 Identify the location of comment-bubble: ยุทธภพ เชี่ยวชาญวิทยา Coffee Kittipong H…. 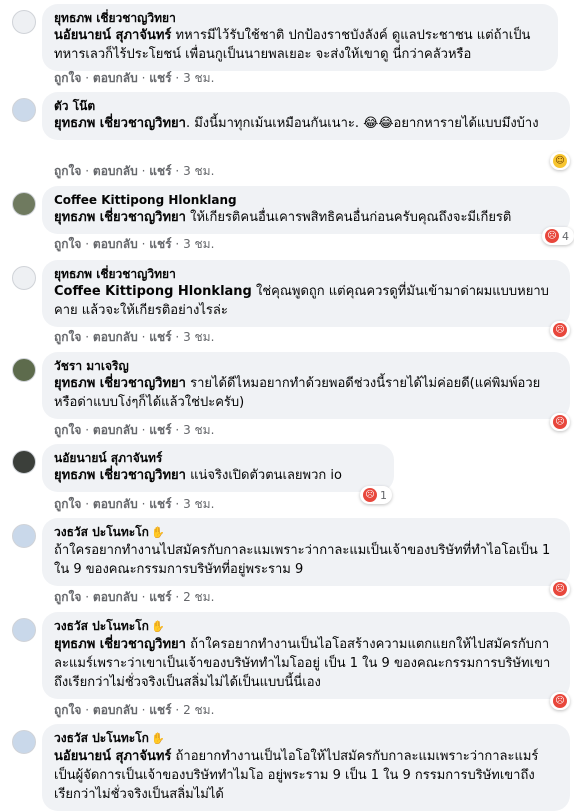
(306, 293).